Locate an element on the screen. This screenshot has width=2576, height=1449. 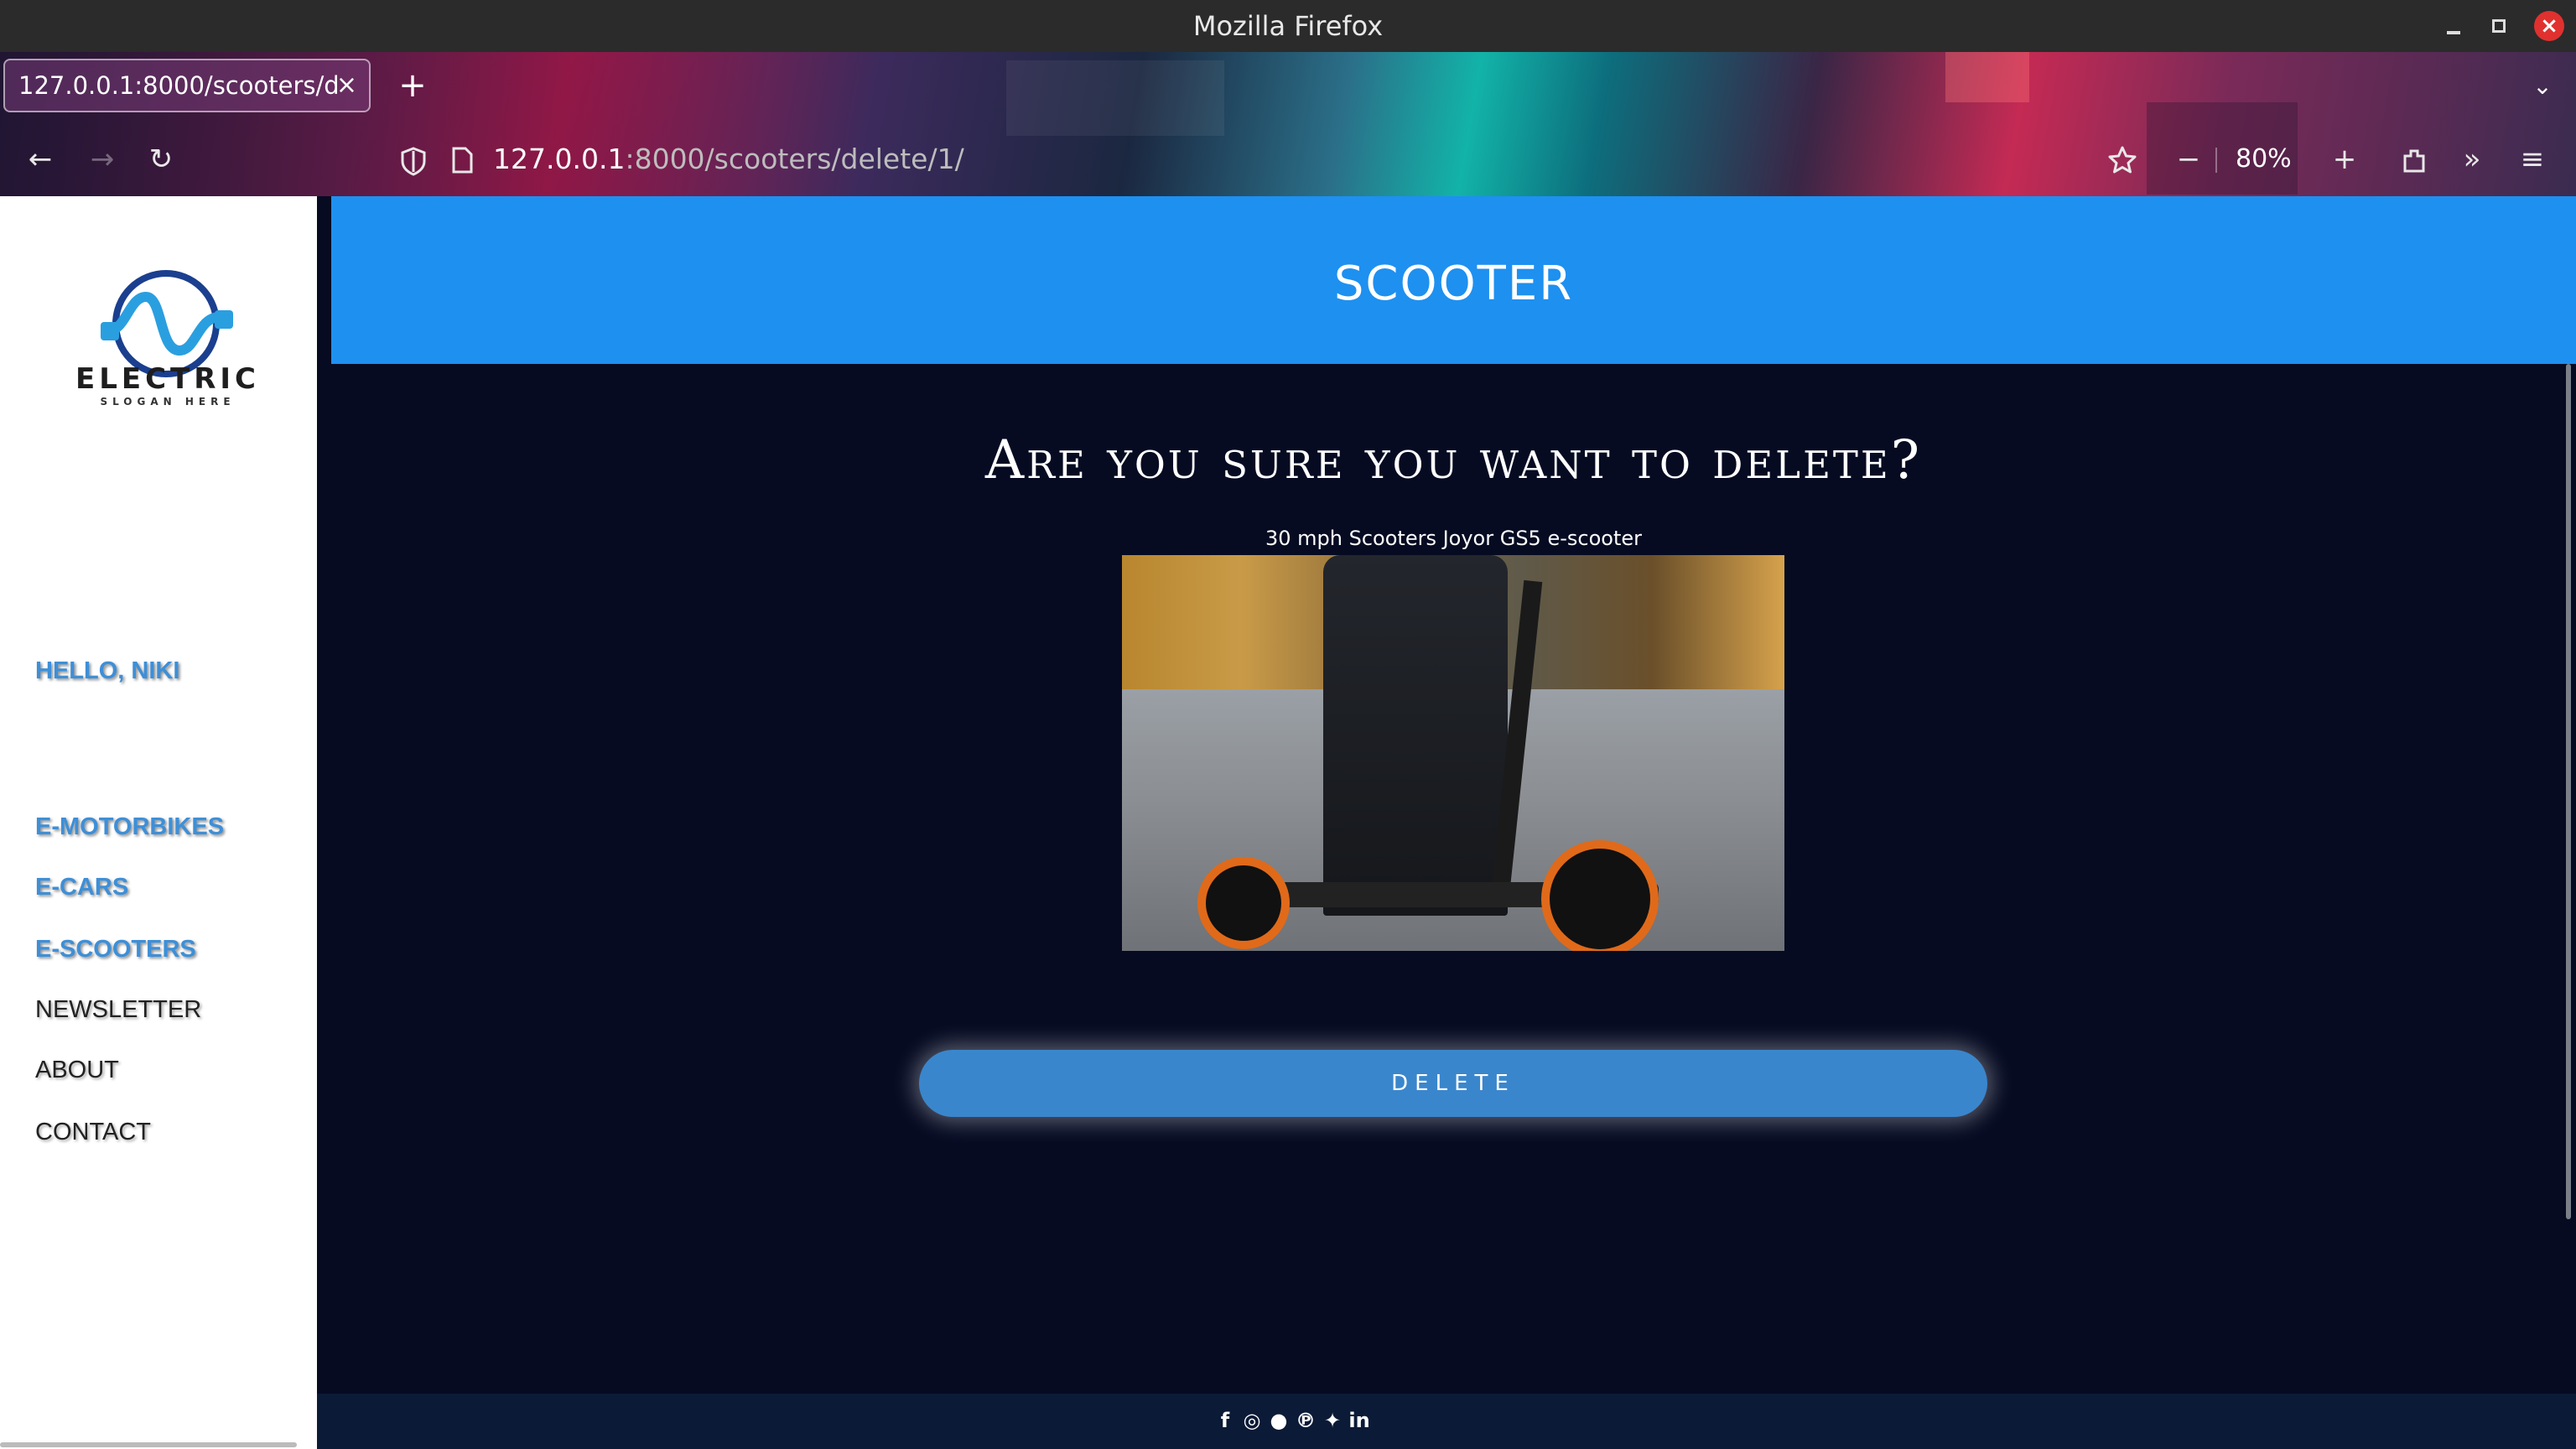
sidebar-item-e-cars: E-CARS is located at coordinates (81, 887).